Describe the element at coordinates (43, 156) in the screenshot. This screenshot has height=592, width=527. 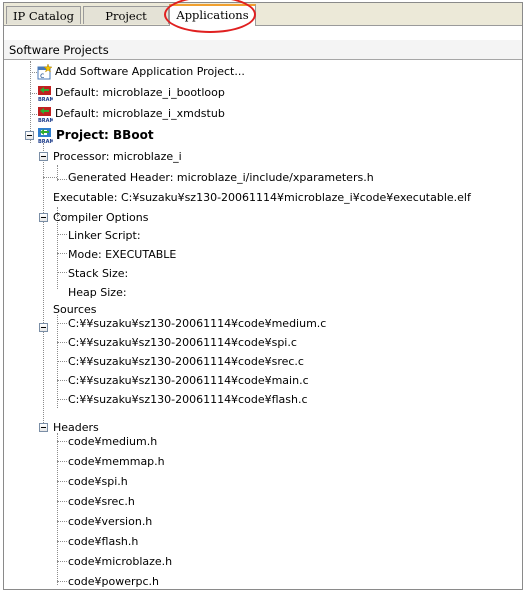
I see `collapse-processor-toggle` at that location.